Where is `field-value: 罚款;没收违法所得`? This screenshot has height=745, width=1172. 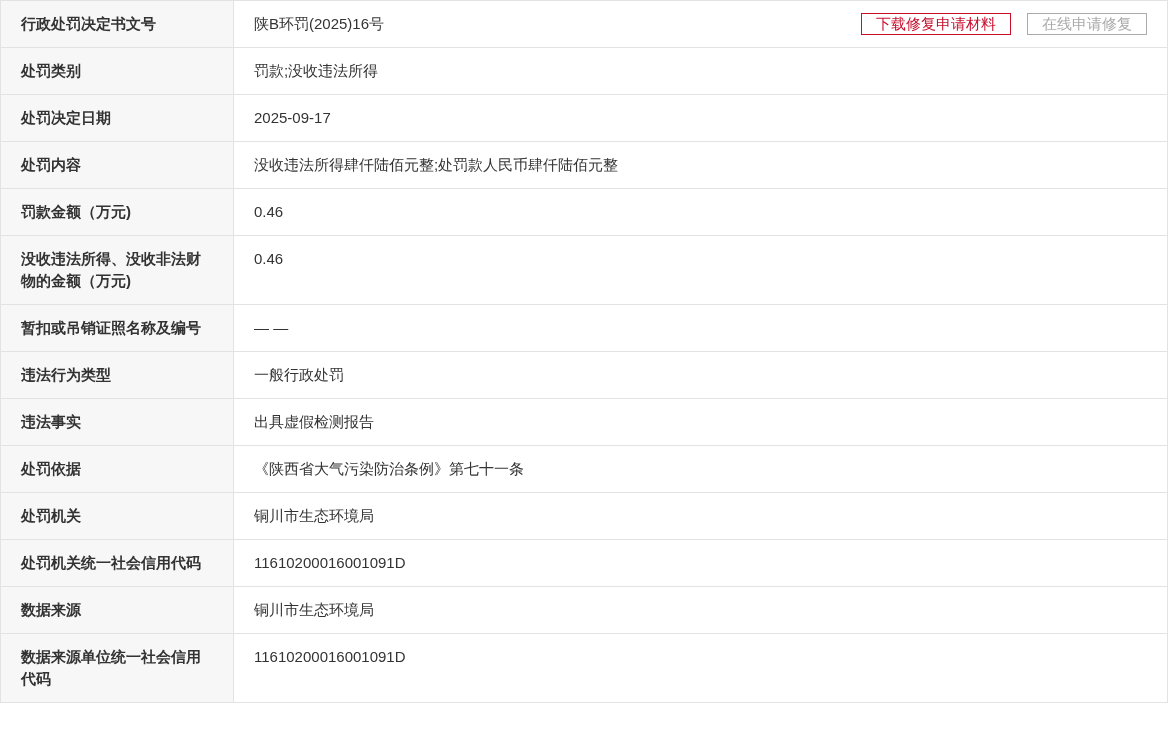
field-value: 罚款;没收违法所得 is located at coordinates (316, 71).